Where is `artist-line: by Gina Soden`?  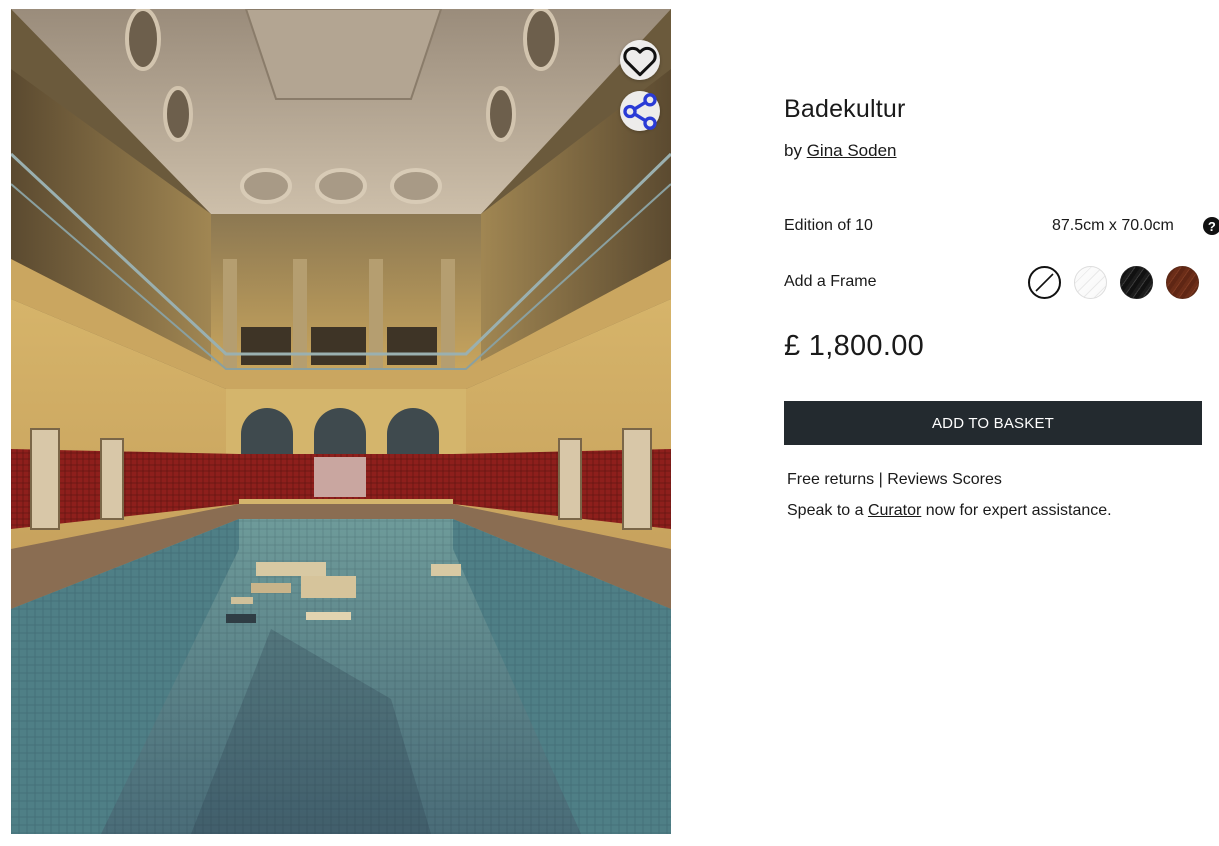 artist-line: by Gina Soden is located at coordinates (840, 151).